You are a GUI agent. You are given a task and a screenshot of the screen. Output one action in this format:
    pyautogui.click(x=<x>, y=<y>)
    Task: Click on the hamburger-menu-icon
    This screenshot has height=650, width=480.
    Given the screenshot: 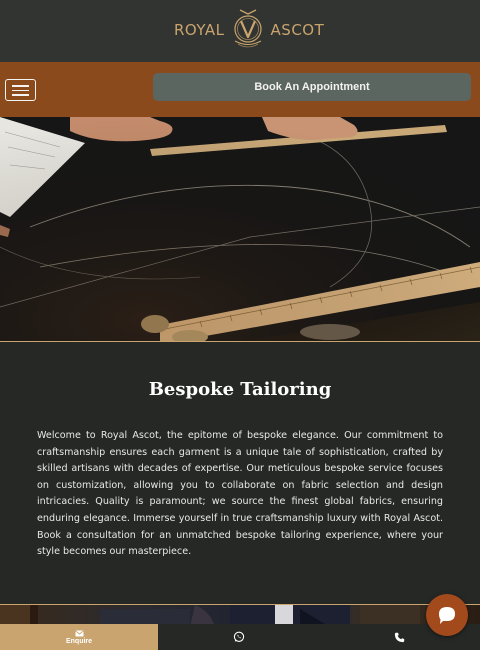 What is the action you would take?
    pyautogui.click(x=20, y=90)
    